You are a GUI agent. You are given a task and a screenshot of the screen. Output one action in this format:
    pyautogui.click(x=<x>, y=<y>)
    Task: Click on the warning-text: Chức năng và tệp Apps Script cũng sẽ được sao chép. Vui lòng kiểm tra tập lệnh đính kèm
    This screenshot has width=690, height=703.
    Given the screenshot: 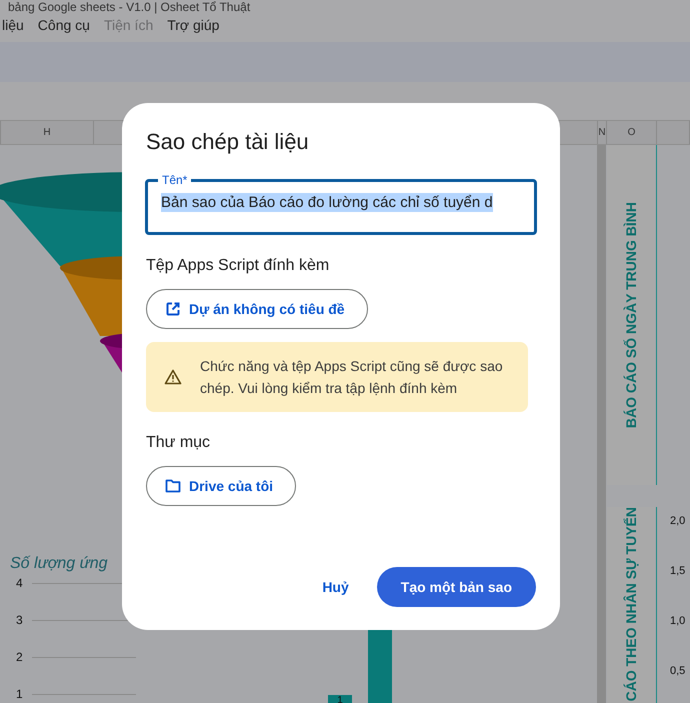 What is the action you would take?
    pyautogui.click(x=352, y=377)
    